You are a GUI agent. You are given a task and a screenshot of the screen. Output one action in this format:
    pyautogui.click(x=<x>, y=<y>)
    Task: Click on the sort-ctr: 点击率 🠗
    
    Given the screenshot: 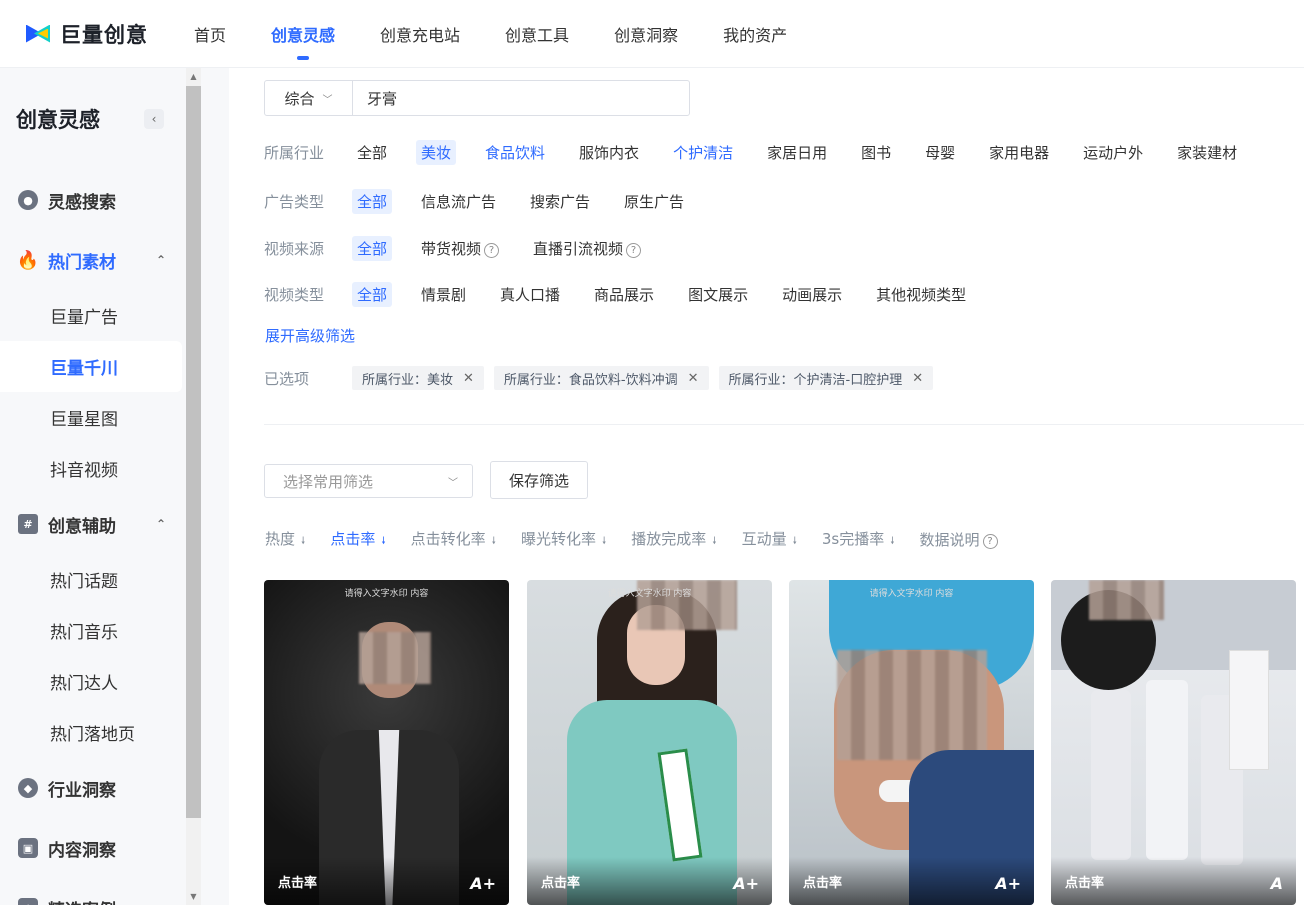 What is the action you would take?
    pyautogui.click(x=357, y=539)
    